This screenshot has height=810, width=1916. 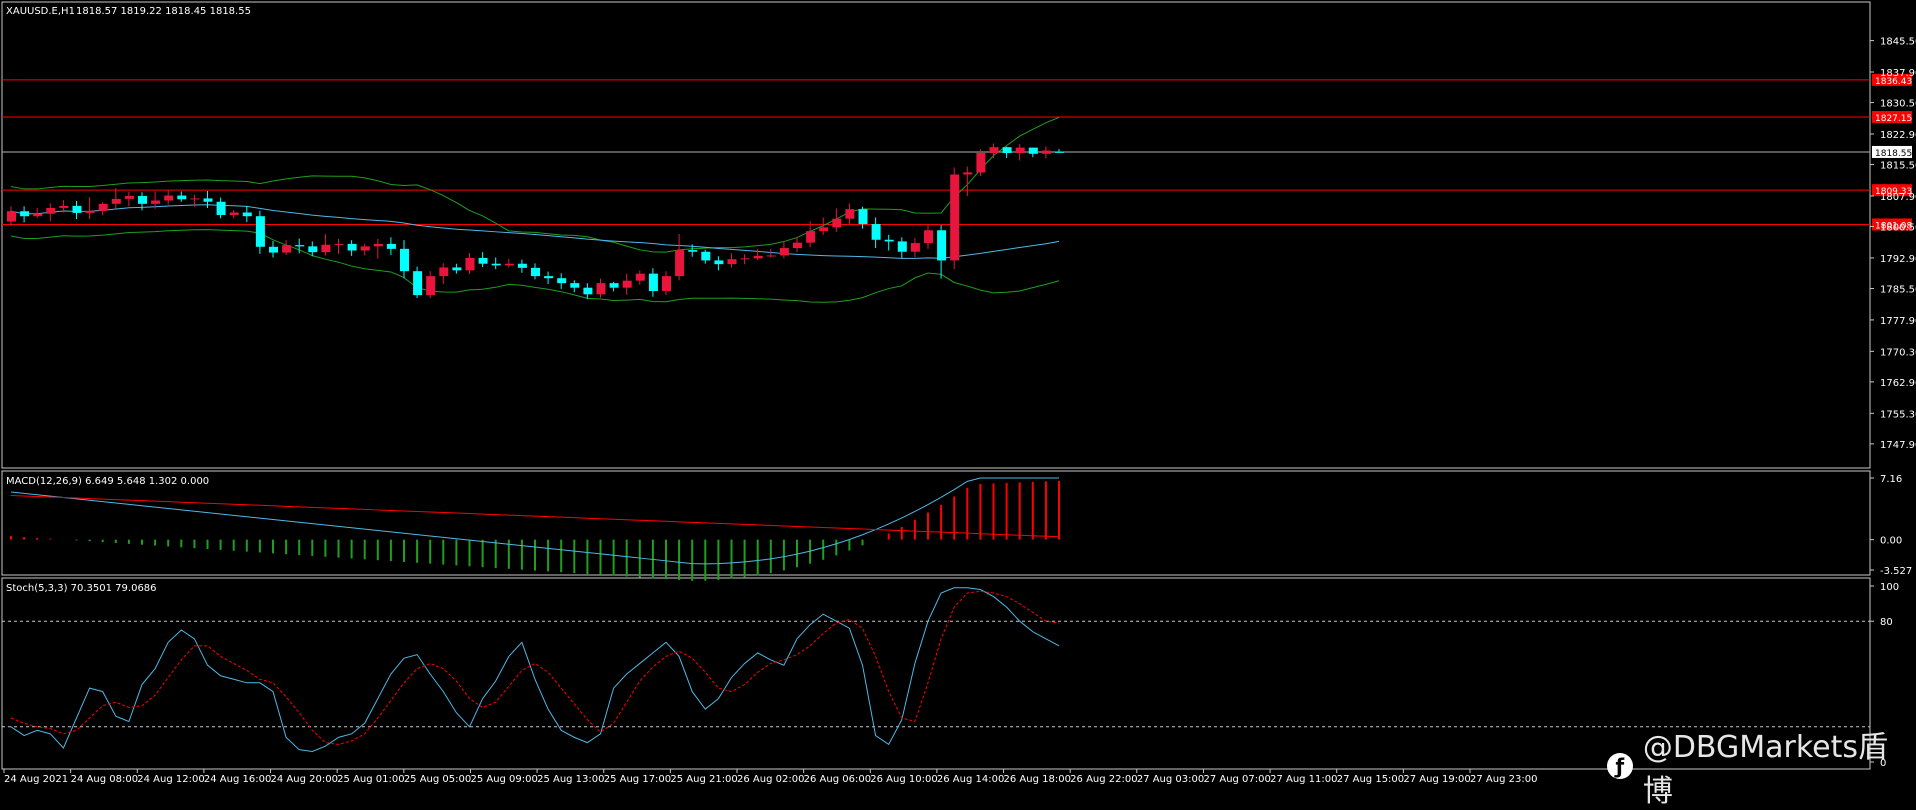 I want to click on time-tick-label: 26 Aug 02:00, so click(x=770, y=779).